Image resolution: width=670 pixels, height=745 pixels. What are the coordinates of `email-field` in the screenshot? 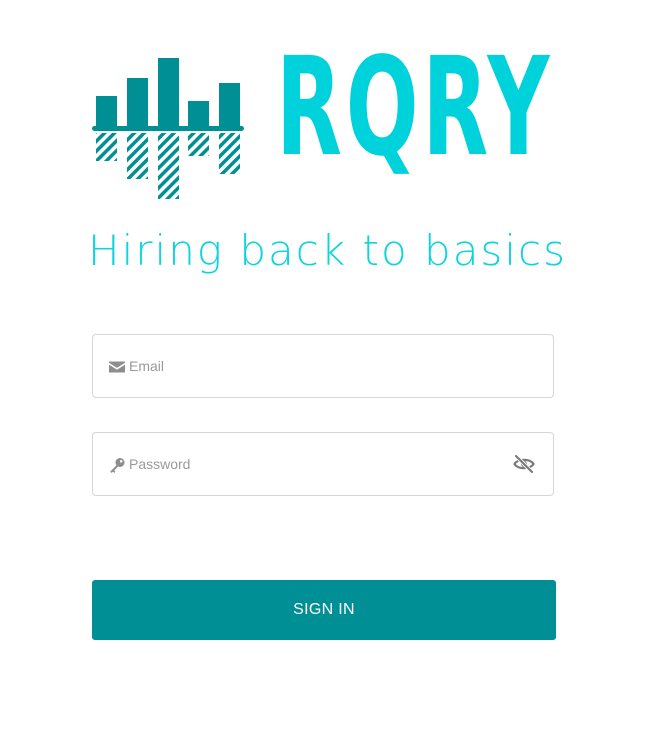 It's located at (323, 366).